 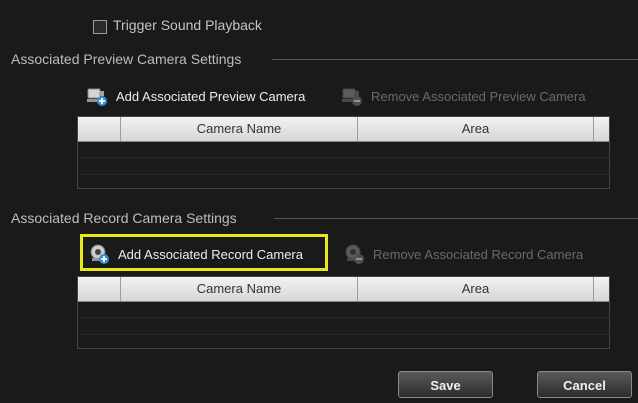 What do you see at coordinates (445, 384) in the screenshot?
I see `save-button: Save` at bounding box center [445, 384].